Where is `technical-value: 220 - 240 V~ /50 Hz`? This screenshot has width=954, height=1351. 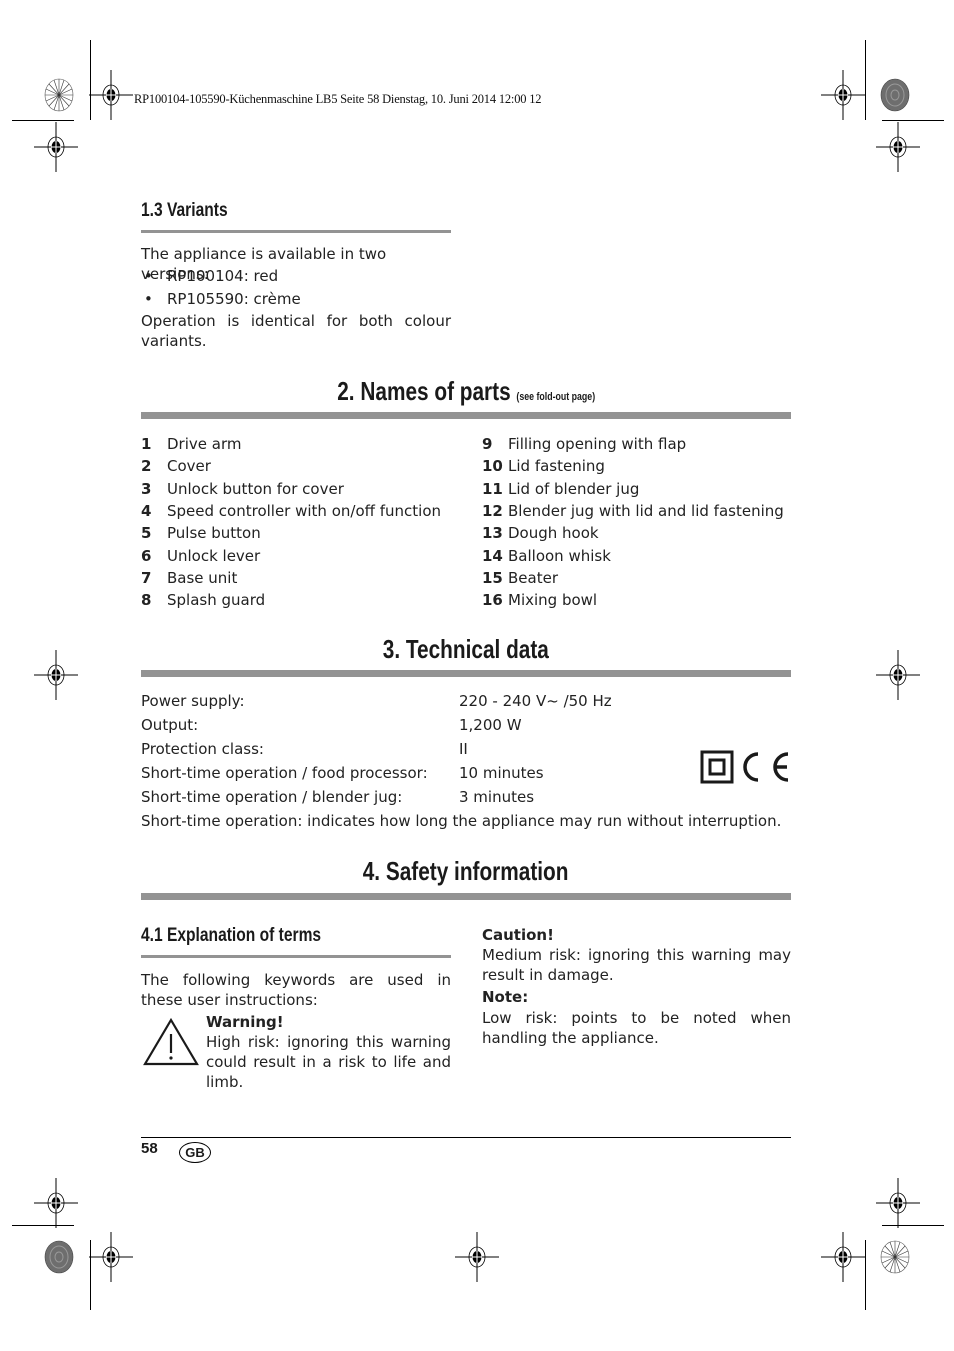 technical-value: 220 - 240 V~ /50 Hz is located at coordinates (535, 701).